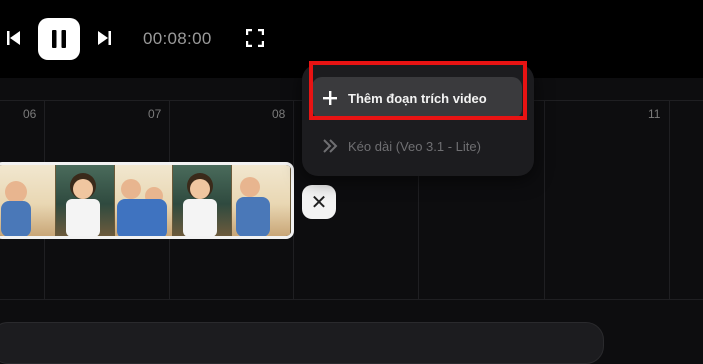 Image resolution: width=703 pixels, height=364 pixels. What do you see at coordinates (104, 38) in the screenshot?
I see `skip-next-icon` at bounding box center [104, 38].